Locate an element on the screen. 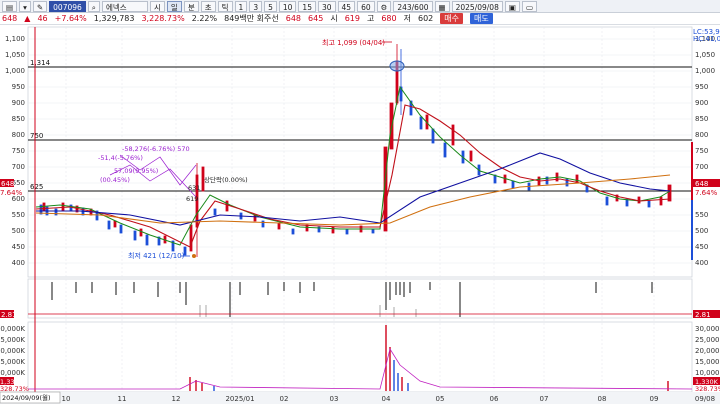  pattern-label: 상단락(0.00%) is located at coordinates (226, 179).